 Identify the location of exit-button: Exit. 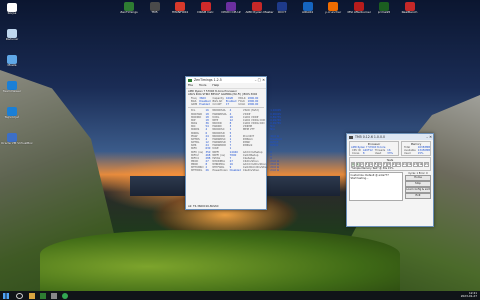
(418, 196).